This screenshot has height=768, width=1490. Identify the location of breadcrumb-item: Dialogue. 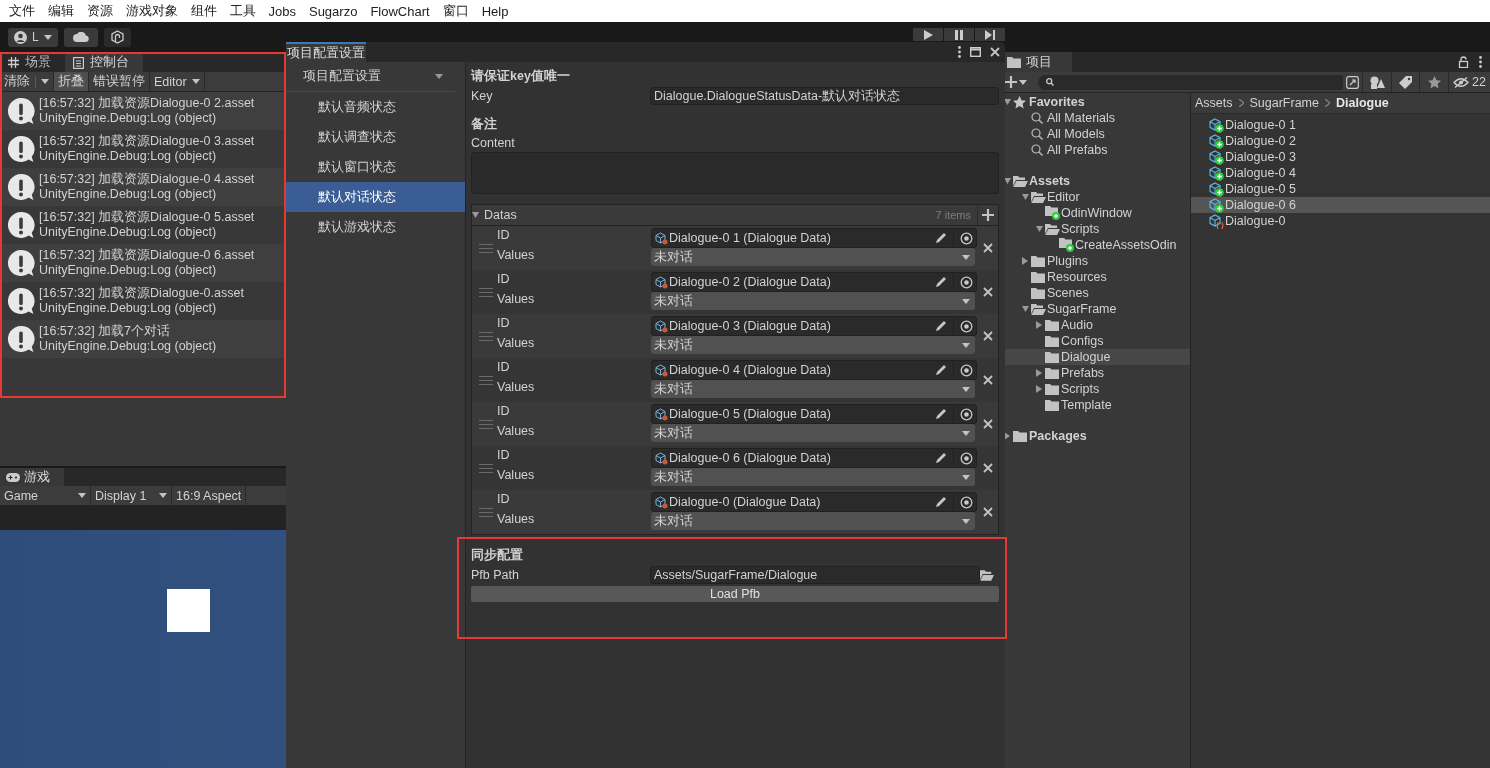
(1362, 103).